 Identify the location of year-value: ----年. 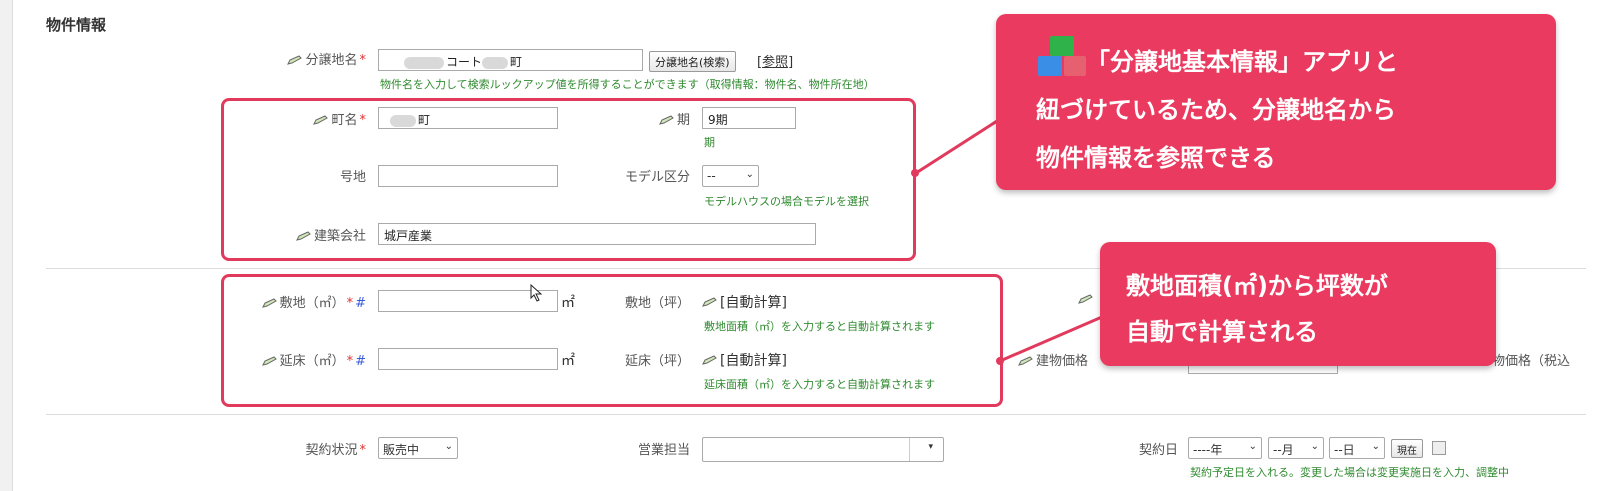
(1208, 450).